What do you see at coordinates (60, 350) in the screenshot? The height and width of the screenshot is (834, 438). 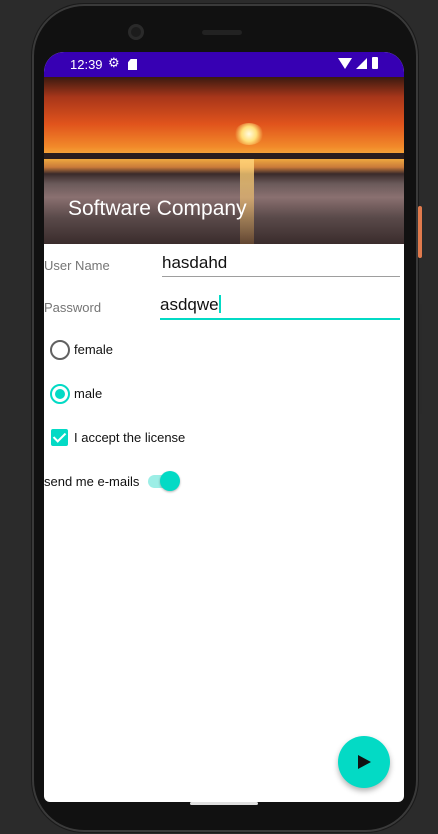 I see `radio-female` at bounding box center [60, 350].